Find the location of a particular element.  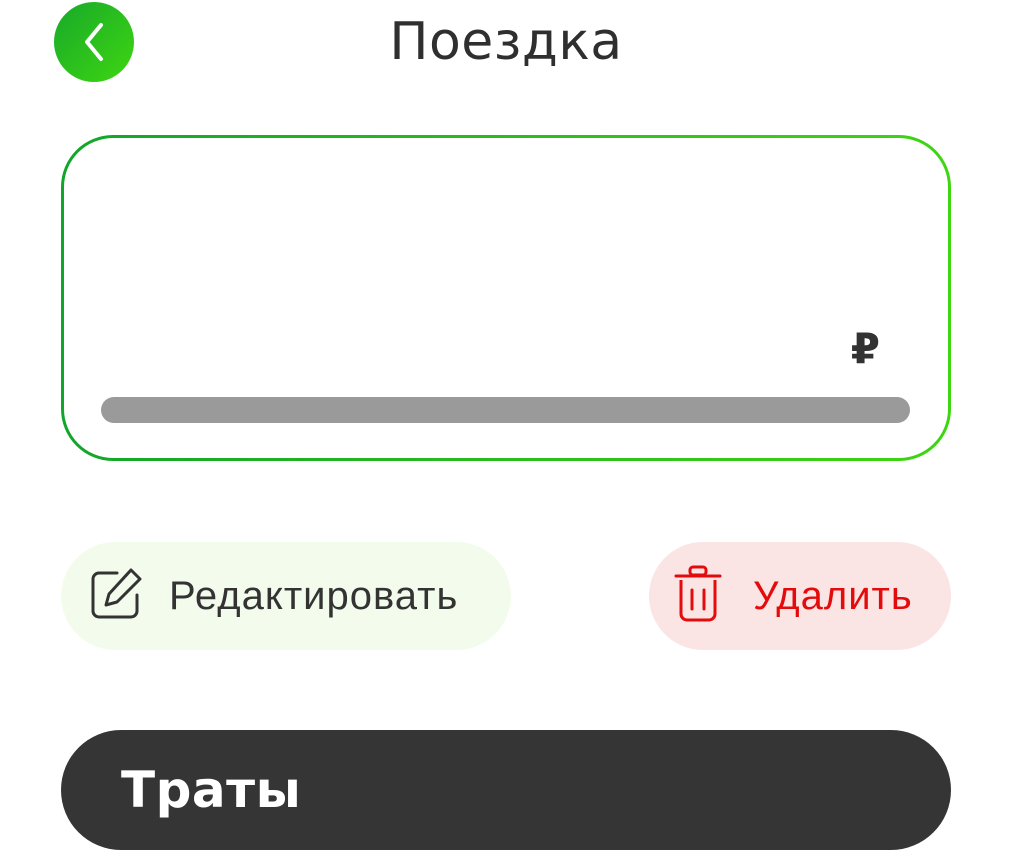

delete-button: Удалить is located at coordinates (800, 596).